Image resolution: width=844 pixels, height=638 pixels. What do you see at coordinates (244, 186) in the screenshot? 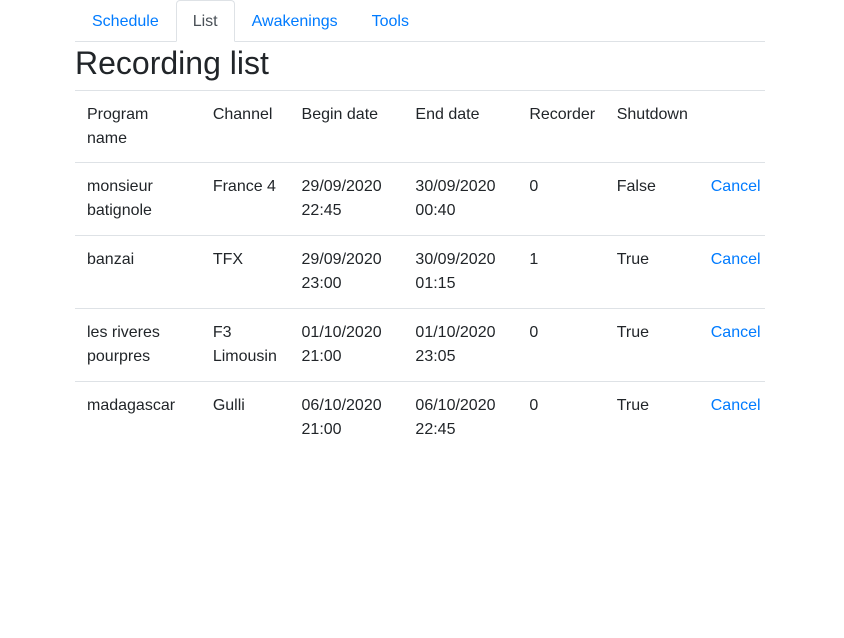
I see `cell-channel: France 4` at bounding box center [244, 186].